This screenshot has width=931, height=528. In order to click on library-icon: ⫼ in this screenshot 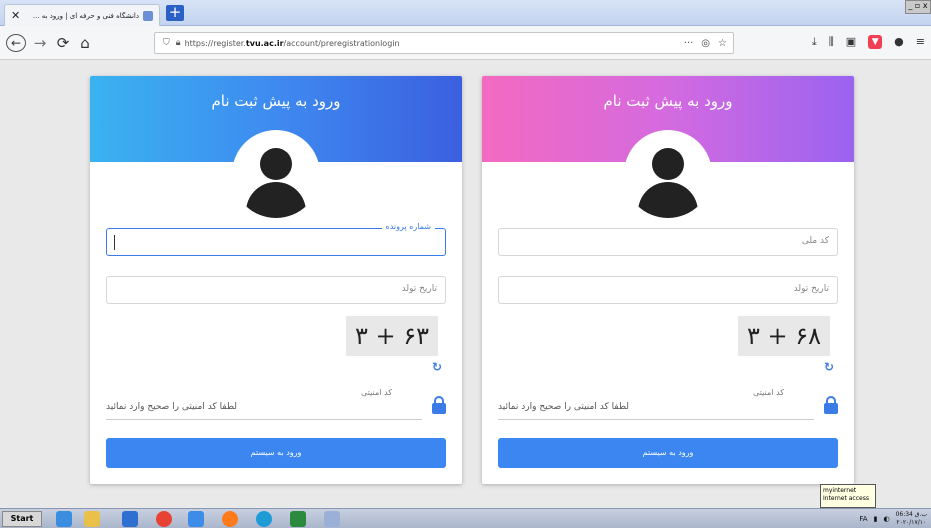, I will do `click(831, 42)`.